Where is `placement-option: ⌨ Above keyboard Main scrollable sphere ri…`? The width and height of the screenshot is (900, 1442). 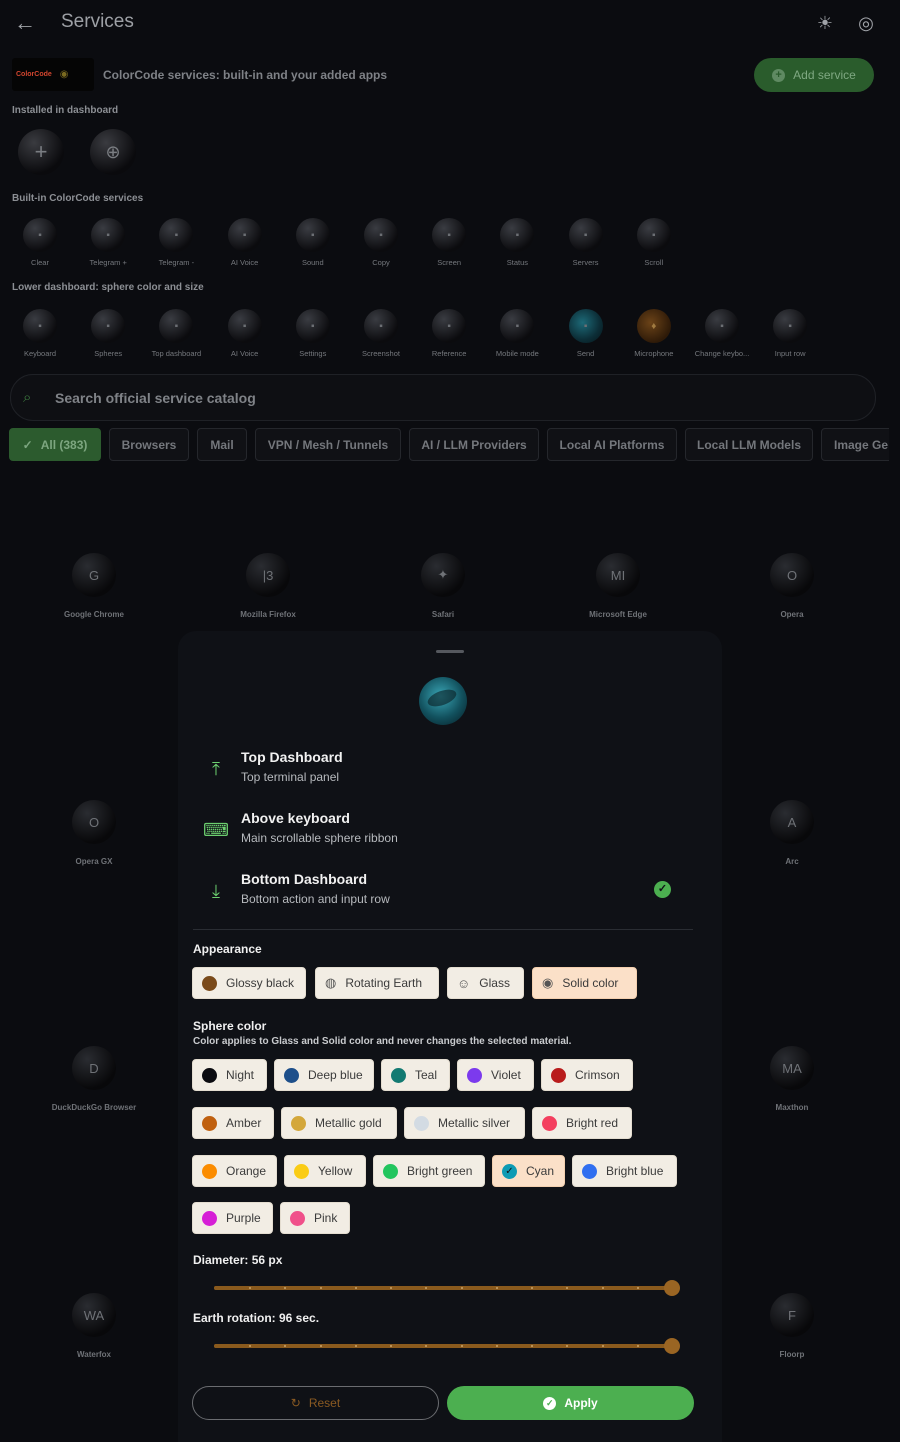 placement-option: ⌨ Above keyboard Main scrollable sphere ri… is located at coordinates (448, 835).